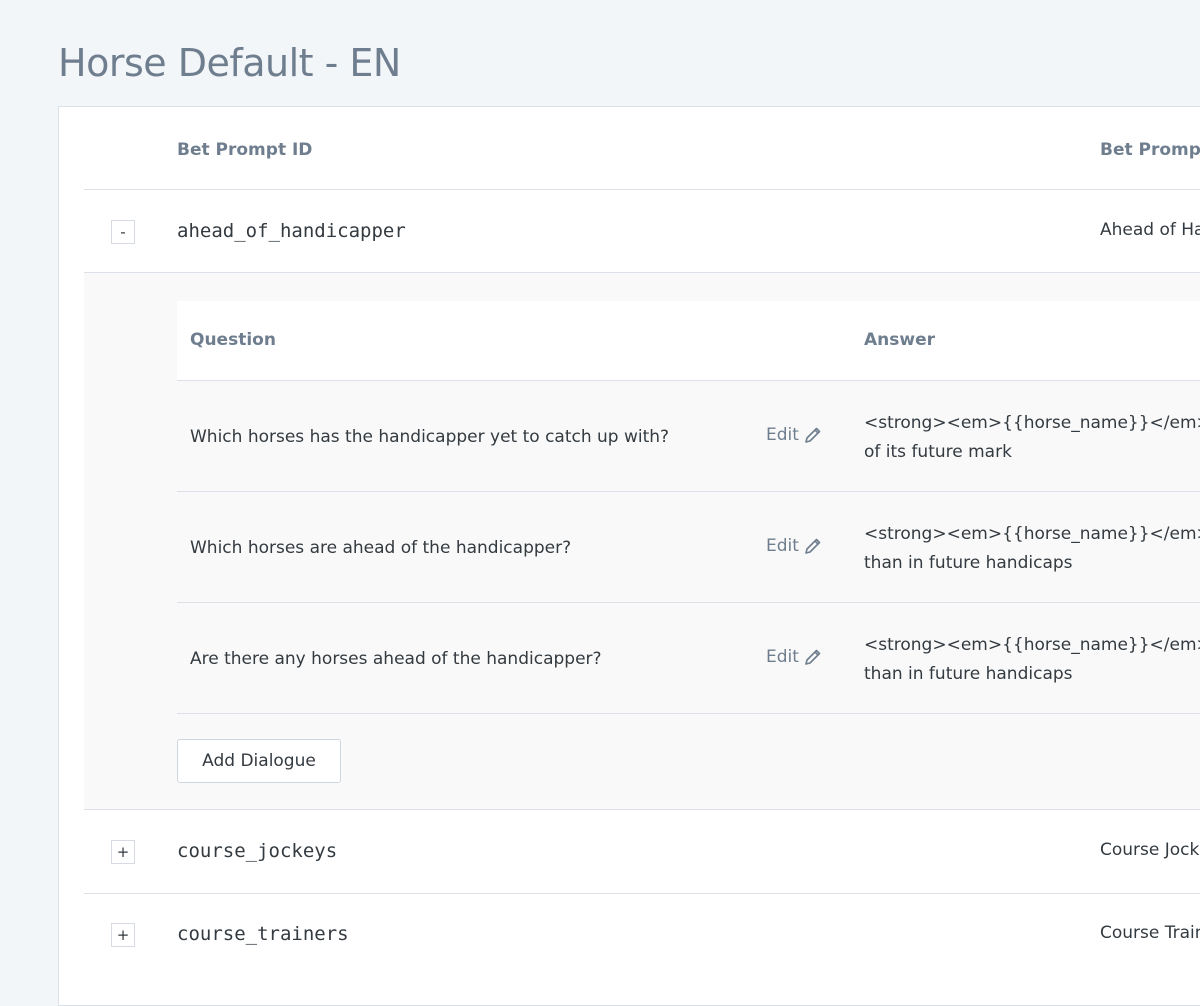  Describe the element at coordinates (1150, 850) in the screenshot. I see `bet-prompt-text: Course Jock` at that location.